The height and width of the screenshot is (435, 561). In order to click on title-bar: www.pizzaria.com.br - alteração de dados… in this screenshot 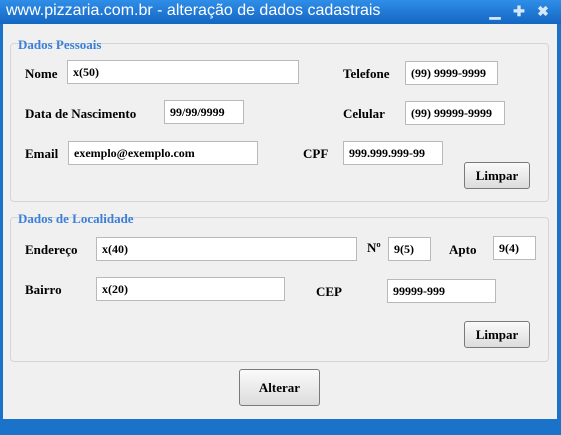, I will do `click(280, 12)`.